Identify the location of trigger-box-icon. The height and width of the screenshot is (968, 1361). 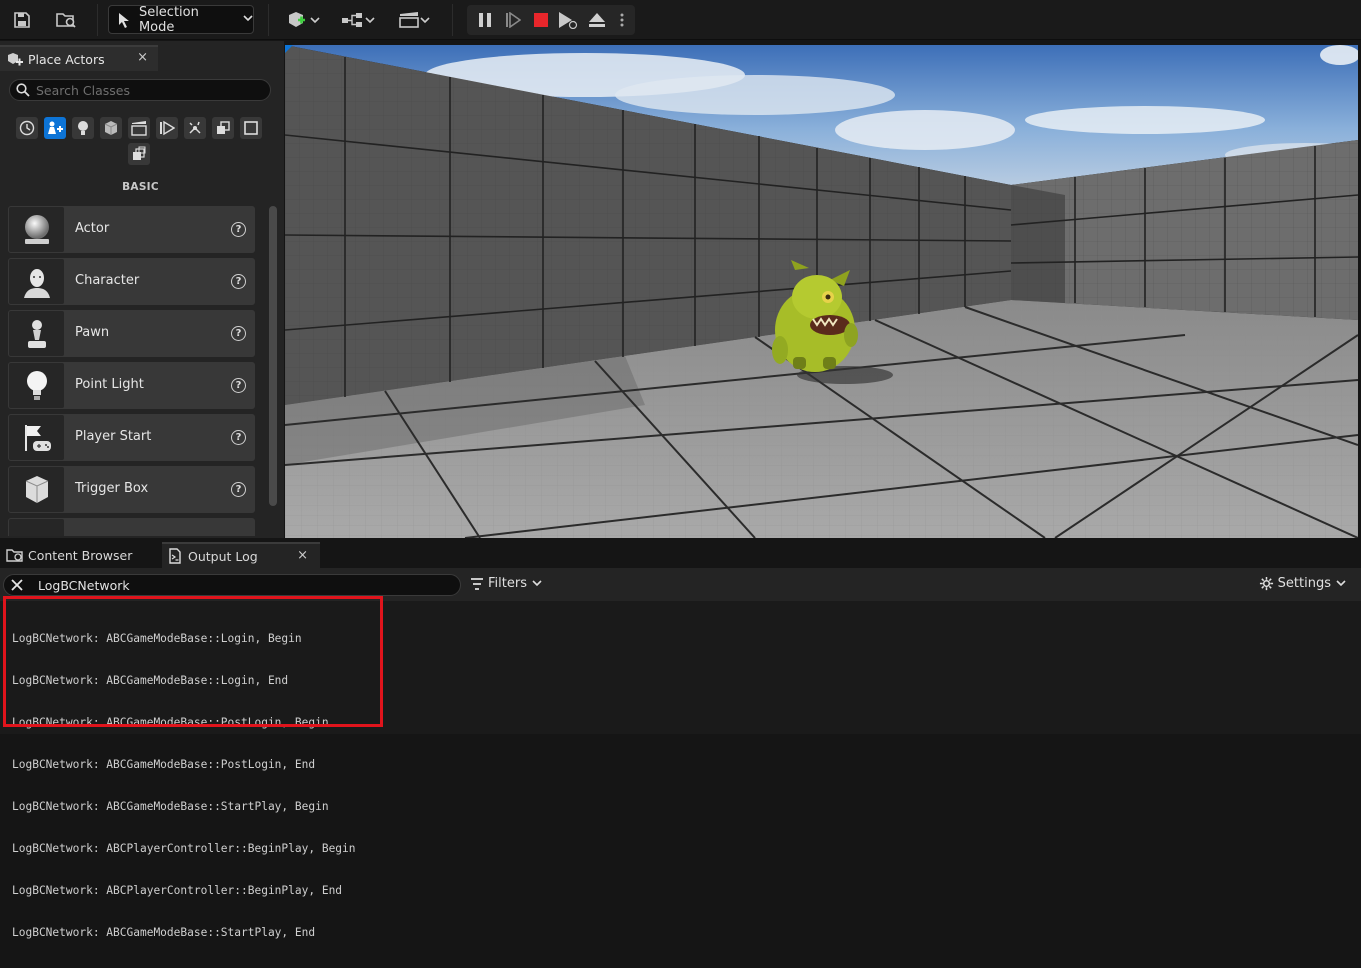
(36, 489).